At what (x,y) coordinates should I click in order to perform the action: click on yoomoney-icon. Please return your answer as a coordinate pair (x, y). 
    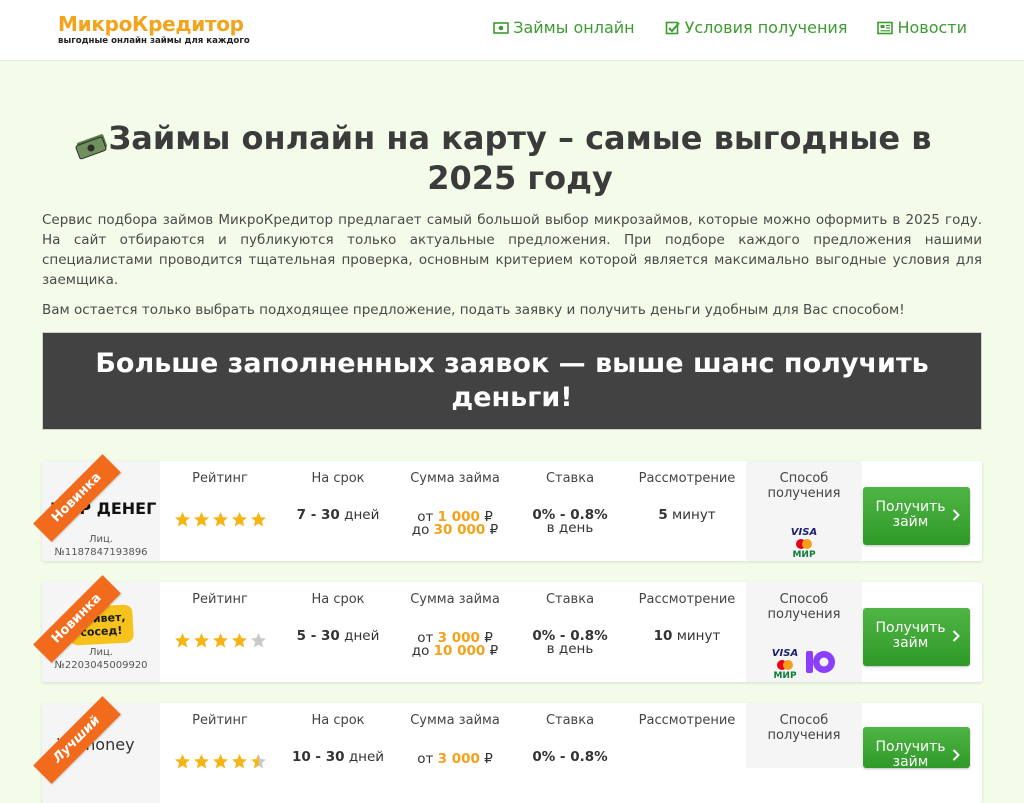
    Looking at the image, I should click on (820, 662).